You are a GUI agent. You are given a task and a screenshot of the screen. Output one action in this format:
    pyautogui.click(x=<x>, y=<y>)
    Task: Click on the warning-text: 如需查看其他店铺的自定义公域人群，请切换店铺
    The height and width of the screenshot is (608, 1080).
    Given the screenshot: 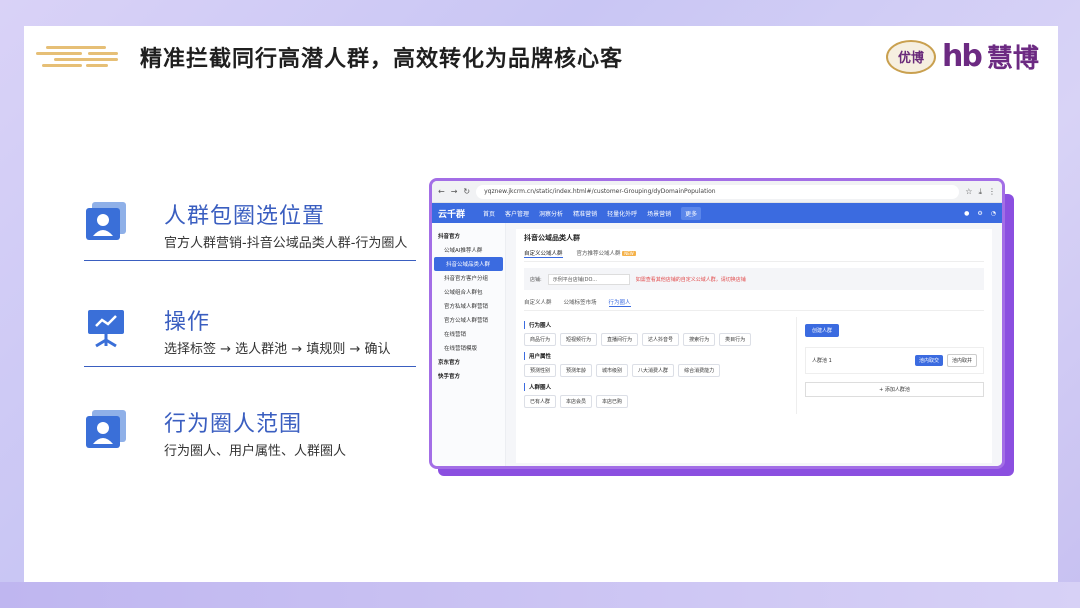 What is the action you would take?
    pyautogui.click(x=690, y=279)
    